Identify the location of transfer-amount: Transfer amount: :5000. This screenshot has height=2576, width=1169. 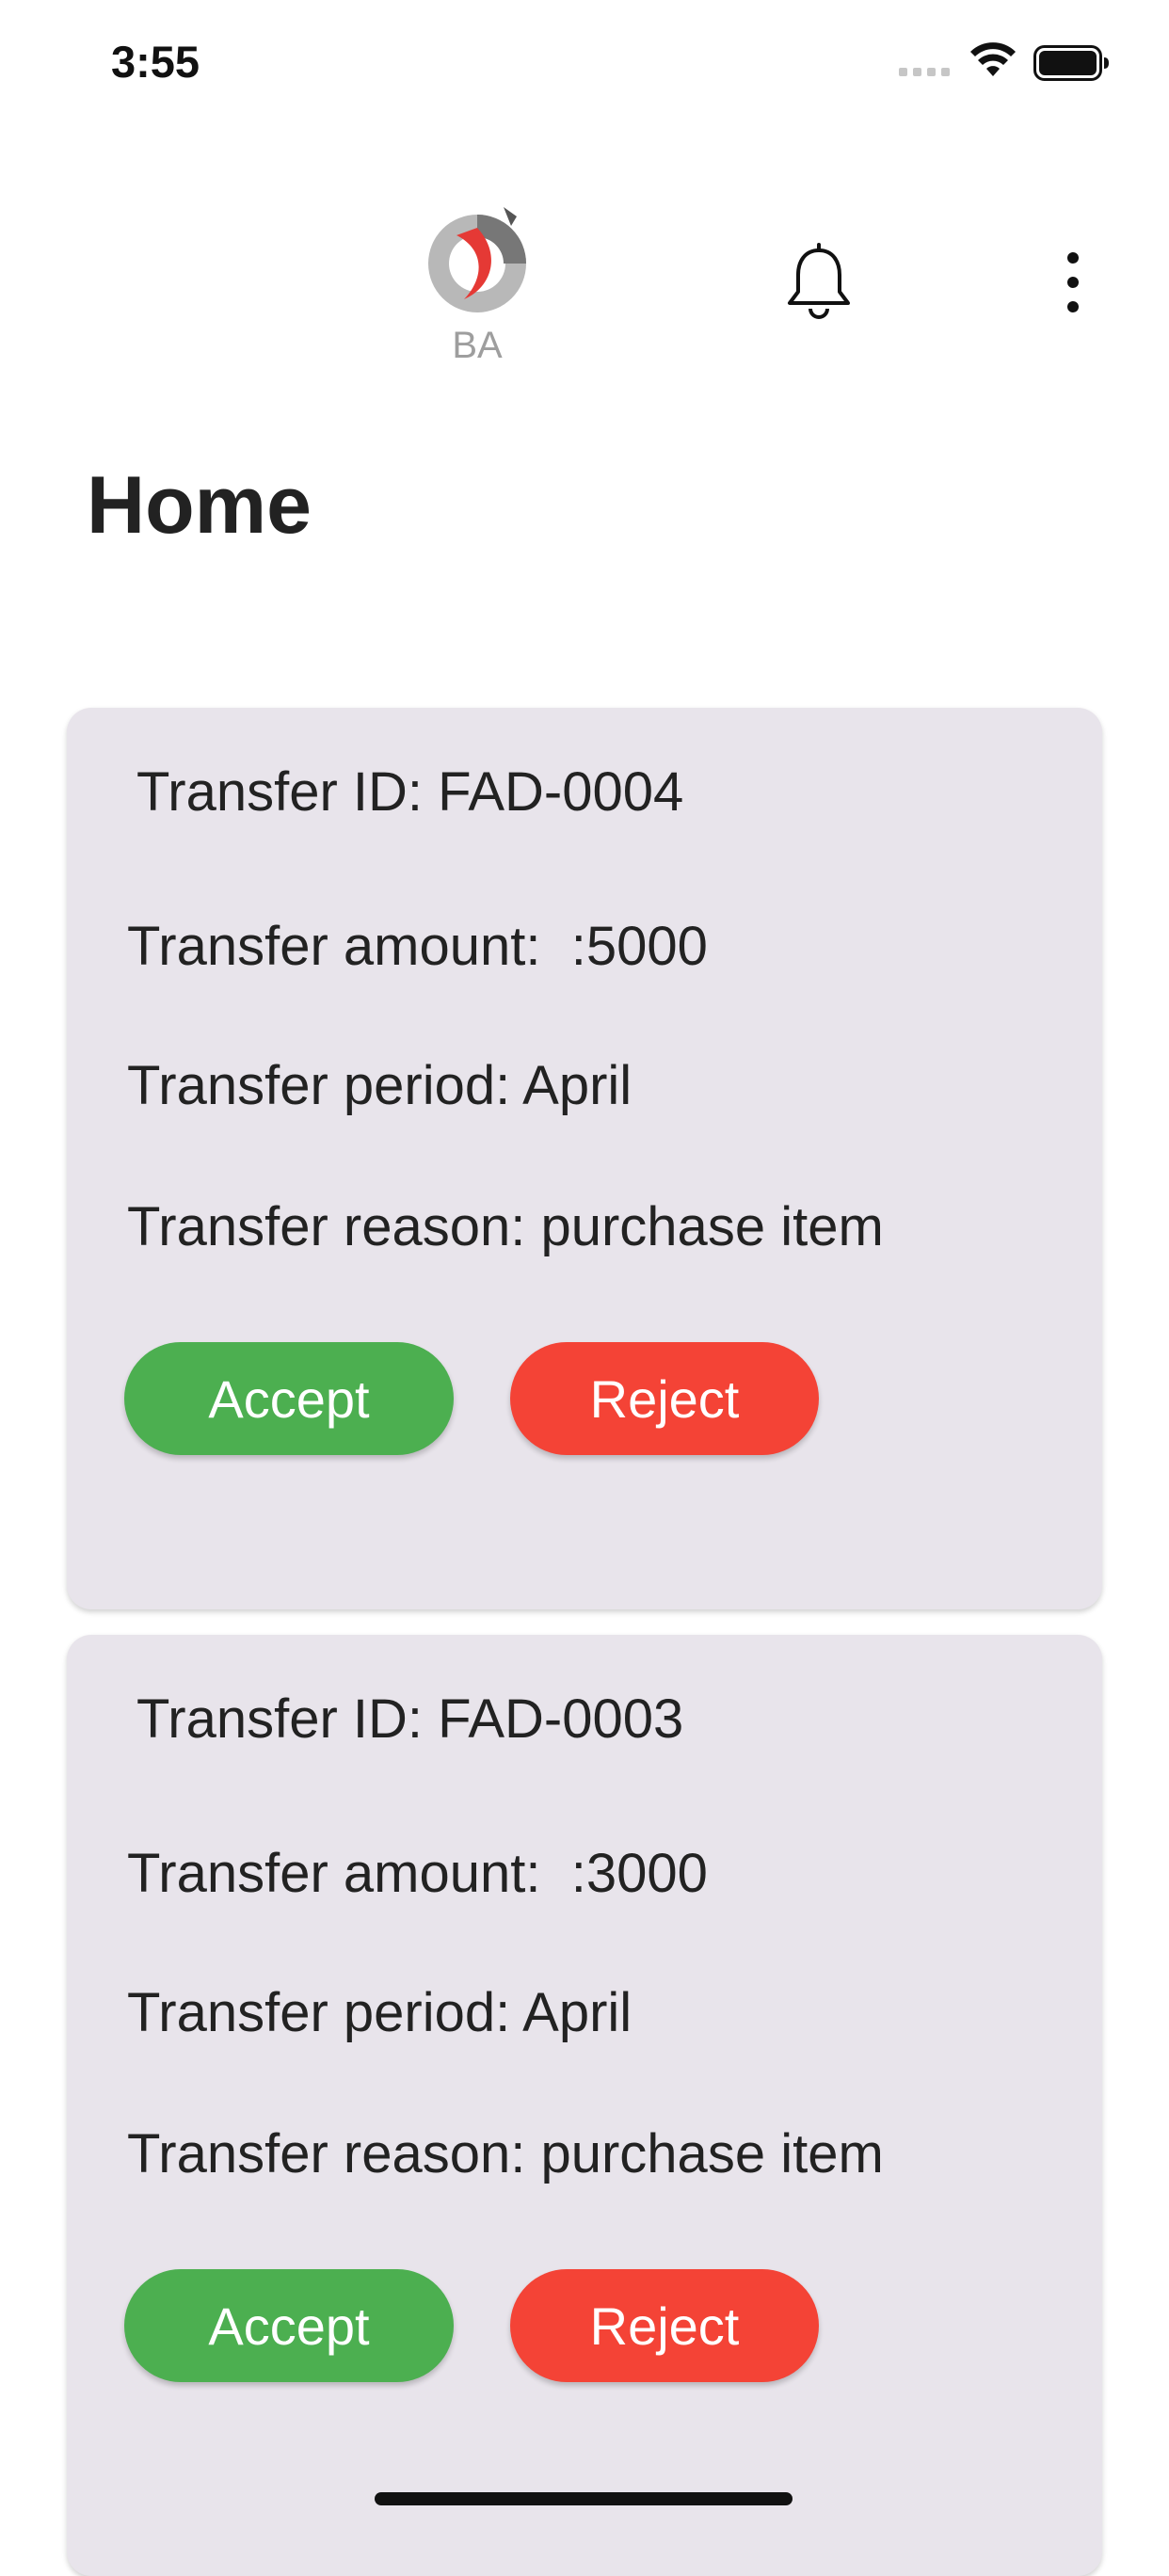
(417, 946).